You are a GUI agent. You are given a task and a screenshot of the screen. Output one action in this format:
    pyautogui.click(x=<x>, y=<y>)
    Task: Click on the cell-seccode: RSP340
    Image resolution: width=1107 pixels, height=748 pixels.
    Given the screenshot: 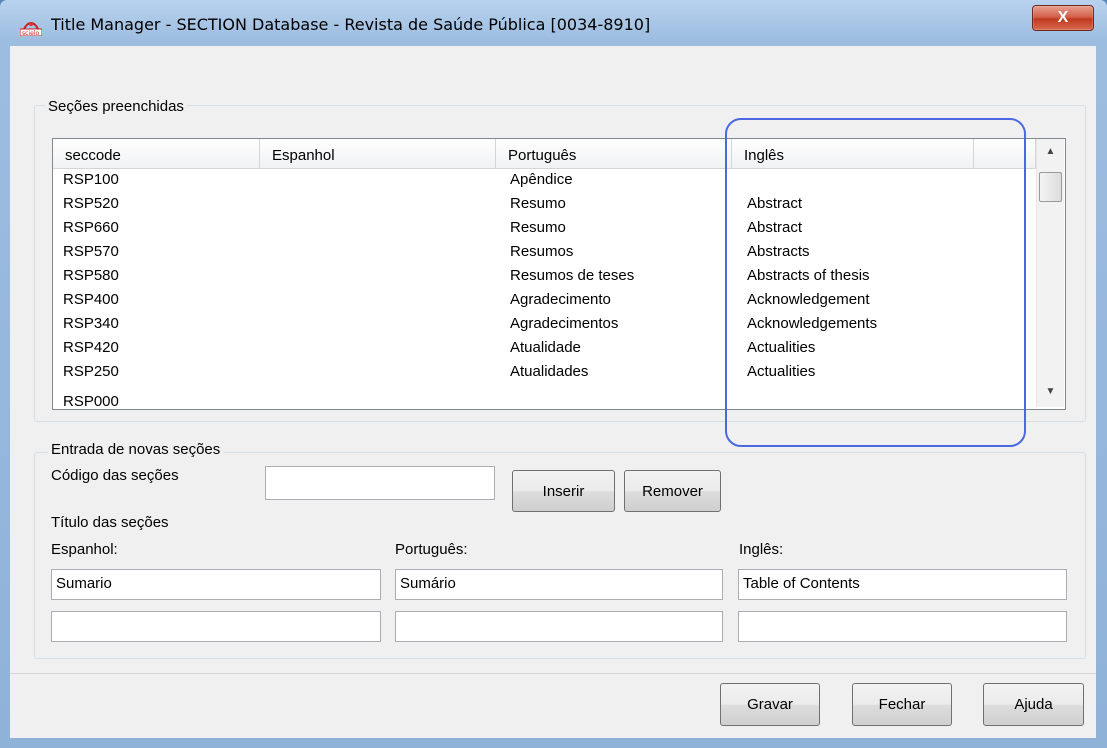 What is the action you would take?
    pyautogui.click(x=91, y=323)
    